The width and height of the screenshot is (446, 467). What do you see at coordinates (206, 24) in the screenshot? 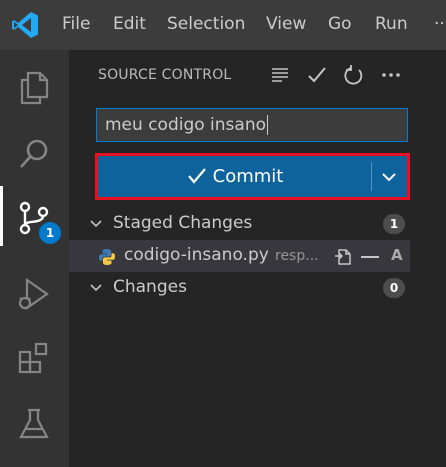
I see `menu-selection: Selection` at bounding box center [206, 24].